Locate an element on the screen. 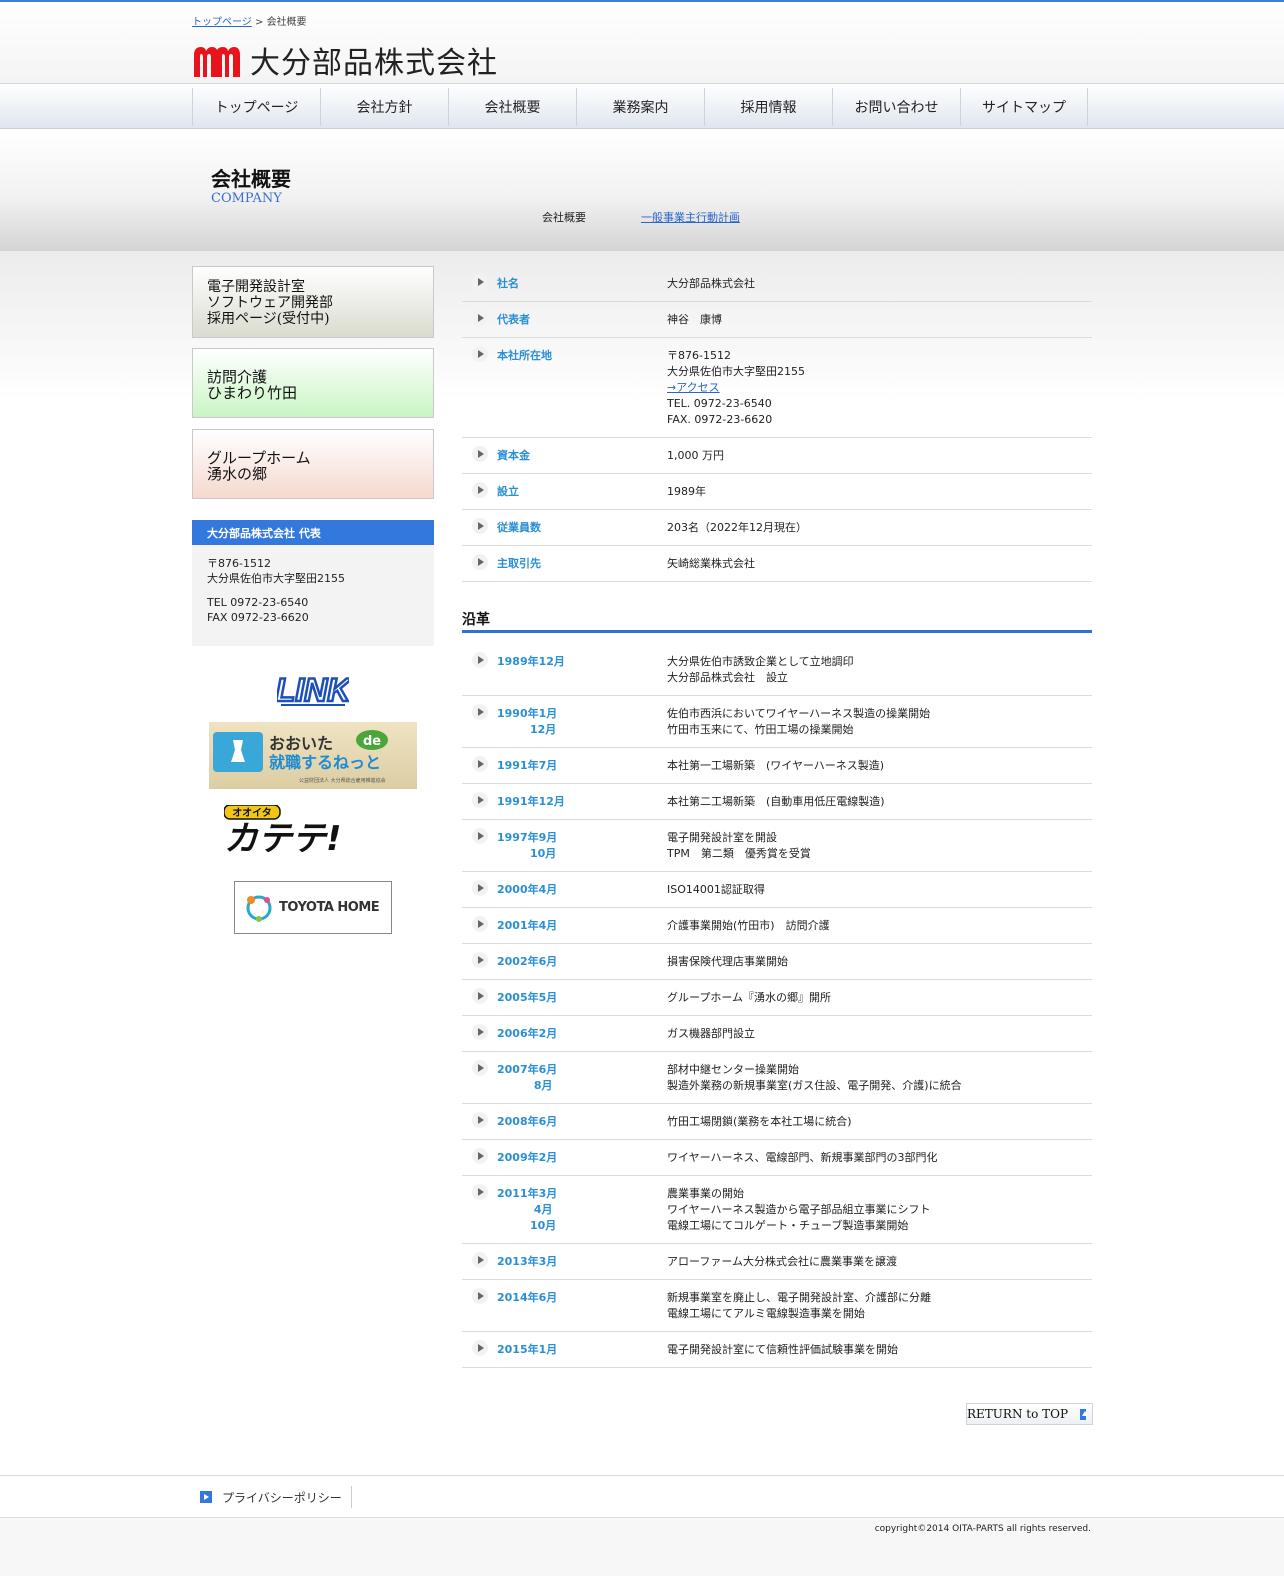 The height and width of the screenshot is (1576, 1284). history-date: 1997年9月 10月 is located at coordinates (527, 845).